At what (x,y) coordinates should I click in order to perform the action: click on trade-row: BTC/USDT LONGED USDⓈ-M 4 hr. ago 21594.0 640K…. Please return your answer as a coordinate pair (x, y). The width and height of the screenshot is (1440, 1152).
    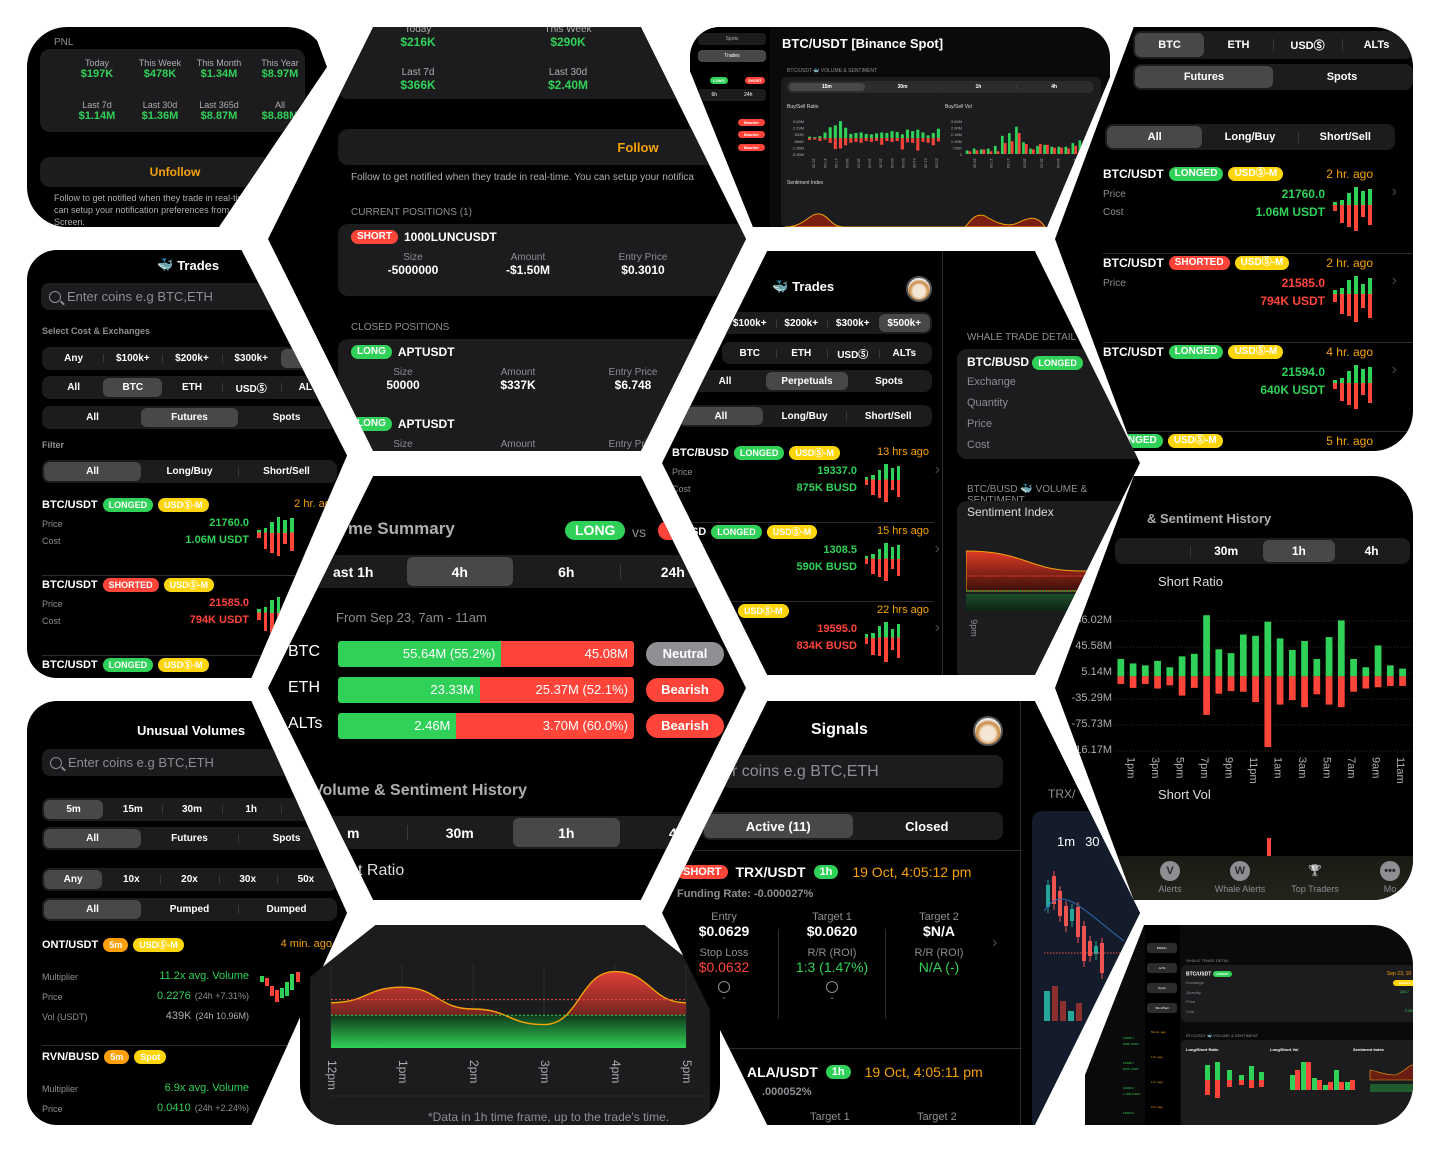
    Looking at the image, I should click on (1258, 389).